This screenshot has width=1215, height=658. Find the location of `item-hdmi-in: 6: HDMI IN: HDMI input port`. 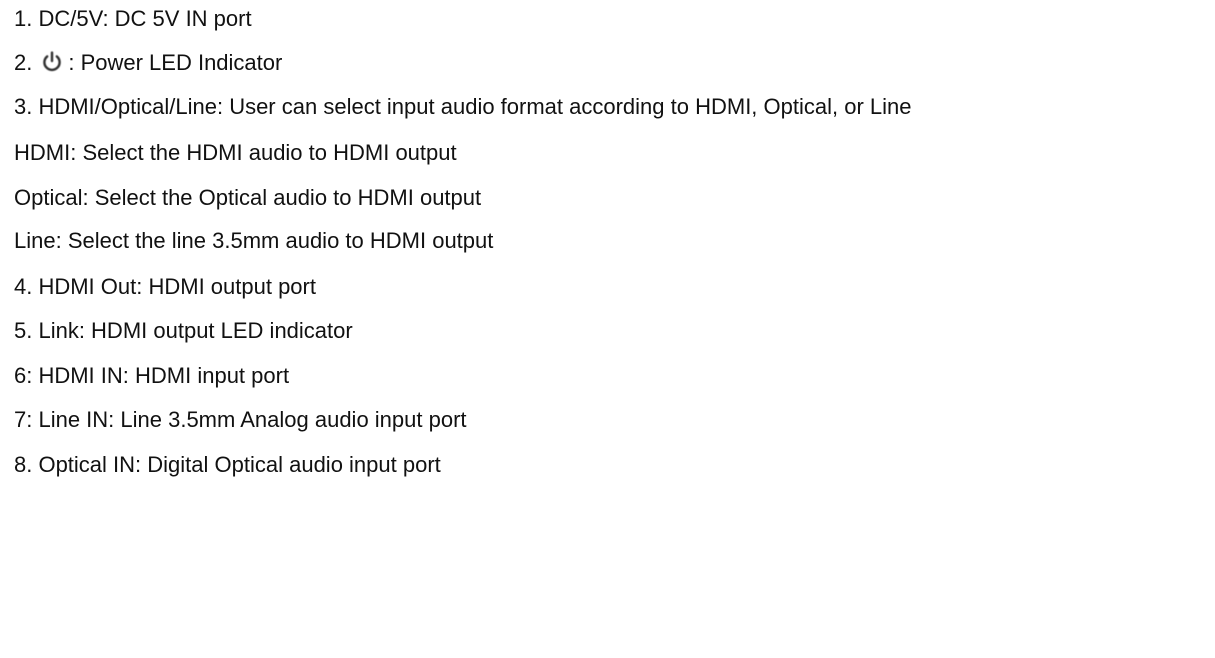

item-hdmi-in: 6: HDMI IN: HDMI input port is located at coordinates (152, 375).